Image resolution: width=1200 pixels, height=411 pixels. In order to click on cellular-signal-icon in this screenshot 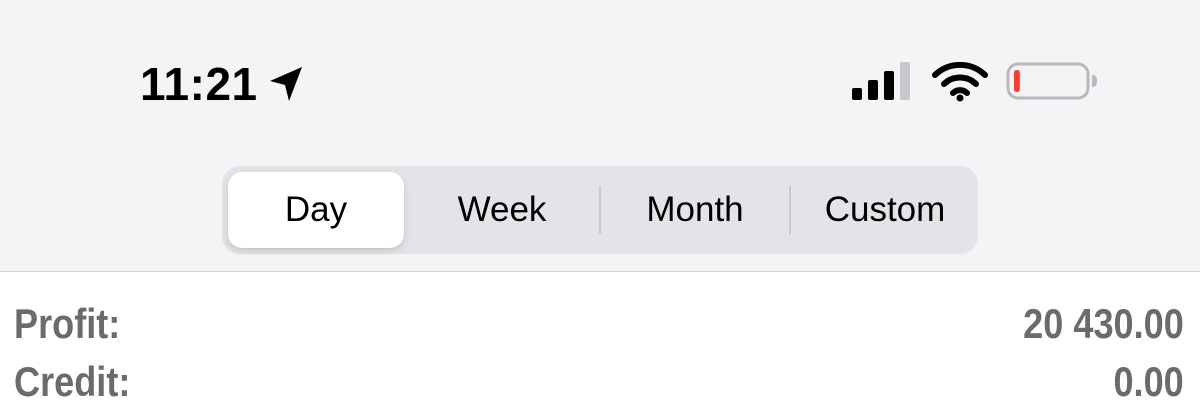, I will do `click(881, 81)`.